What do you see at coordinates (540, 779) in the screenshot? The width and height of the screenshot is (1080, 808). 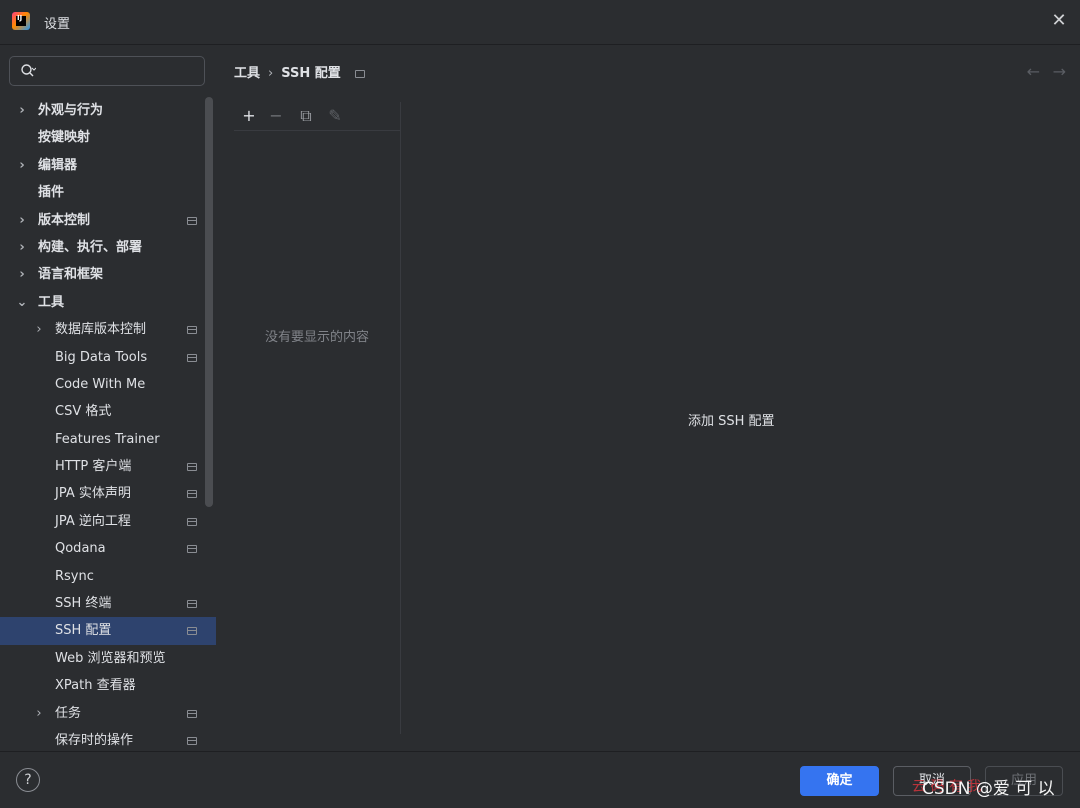 I see `dialog-footer: ? 确定 取消 应用 云 码 有 我 CSDN @爱 可 以` at bounding box center [540, 779].